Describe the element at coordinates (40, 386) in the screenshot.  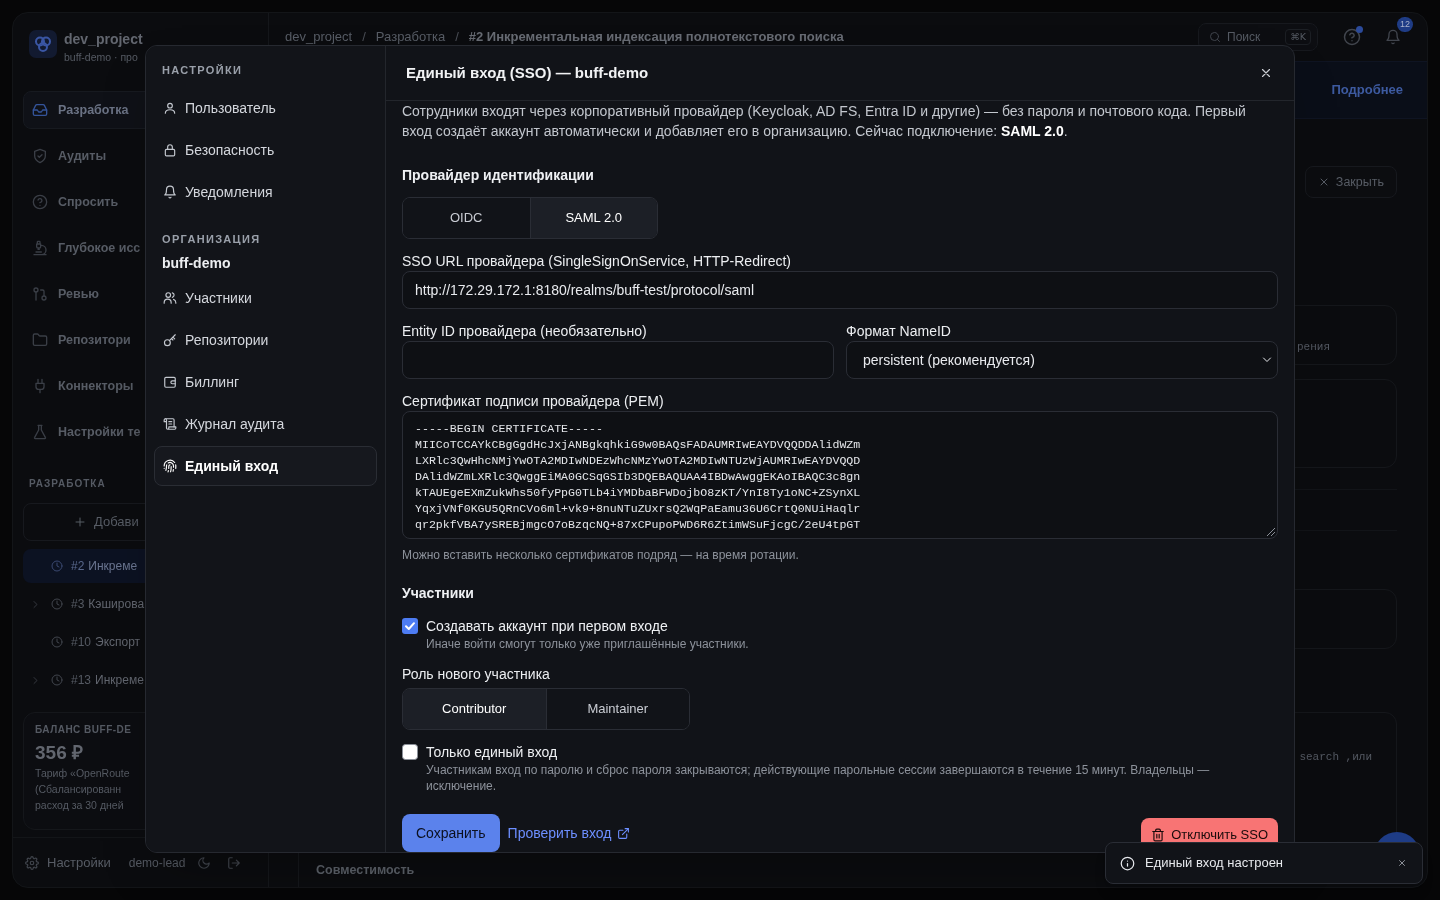
I see `plug-icon` at that location.